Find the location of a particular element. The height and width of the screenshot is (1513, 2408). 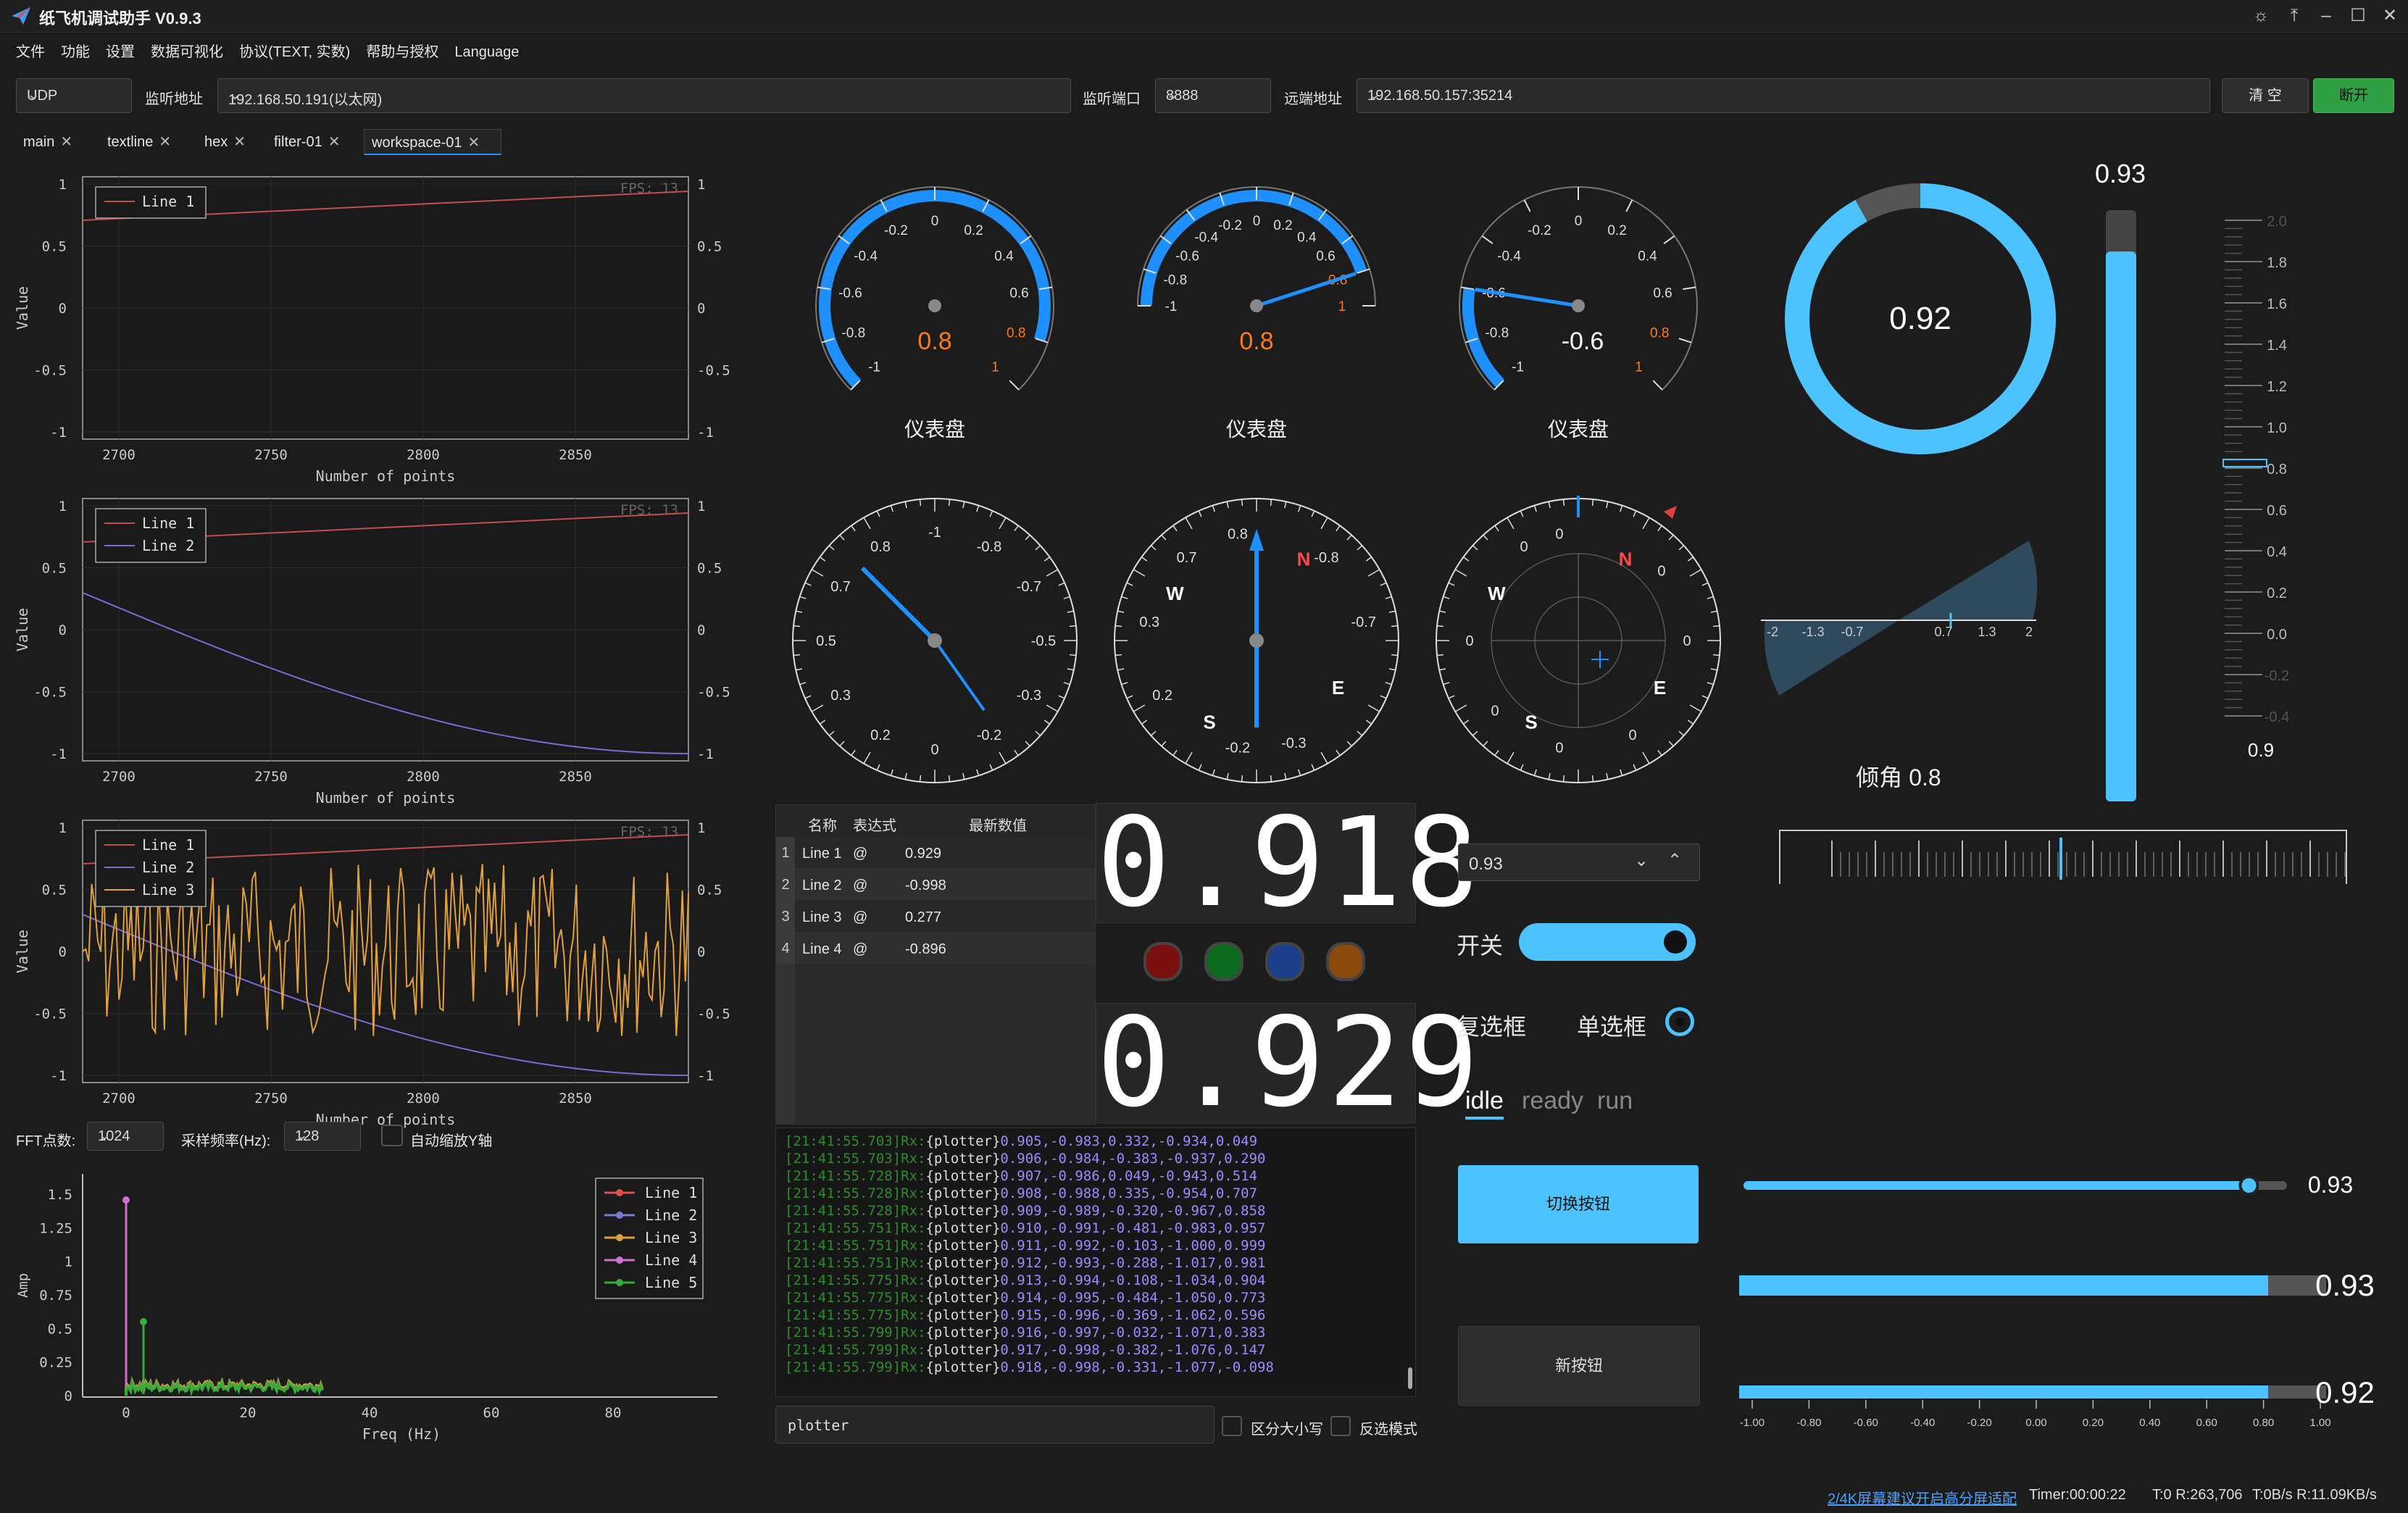

menu-item-5: 帮助与授权 is located at coordinates (402, 52).